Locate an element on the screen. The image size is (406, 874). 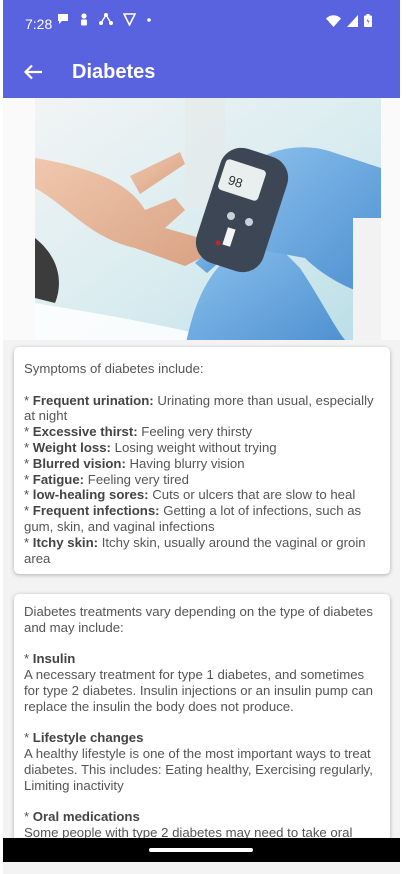
app-bar: Diabetes is located at coordinates (201, 72).